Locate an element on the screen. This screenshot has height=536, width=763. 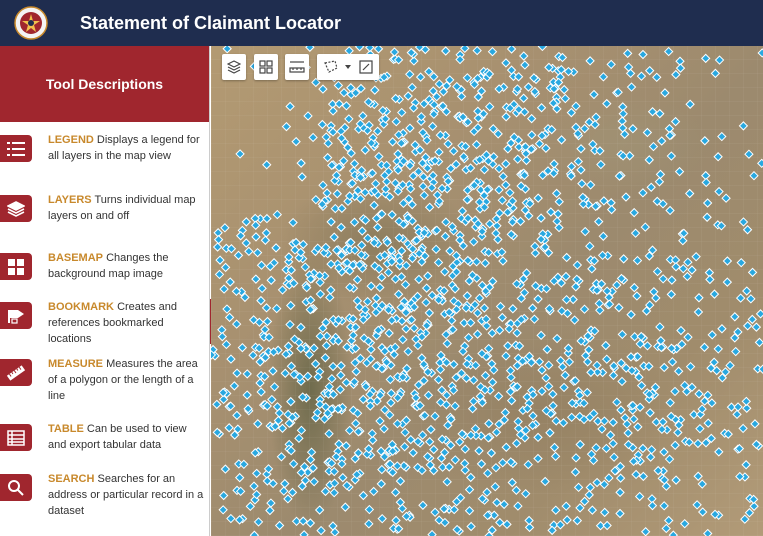
clear-selection-icon is located at coordinates (366, 67).